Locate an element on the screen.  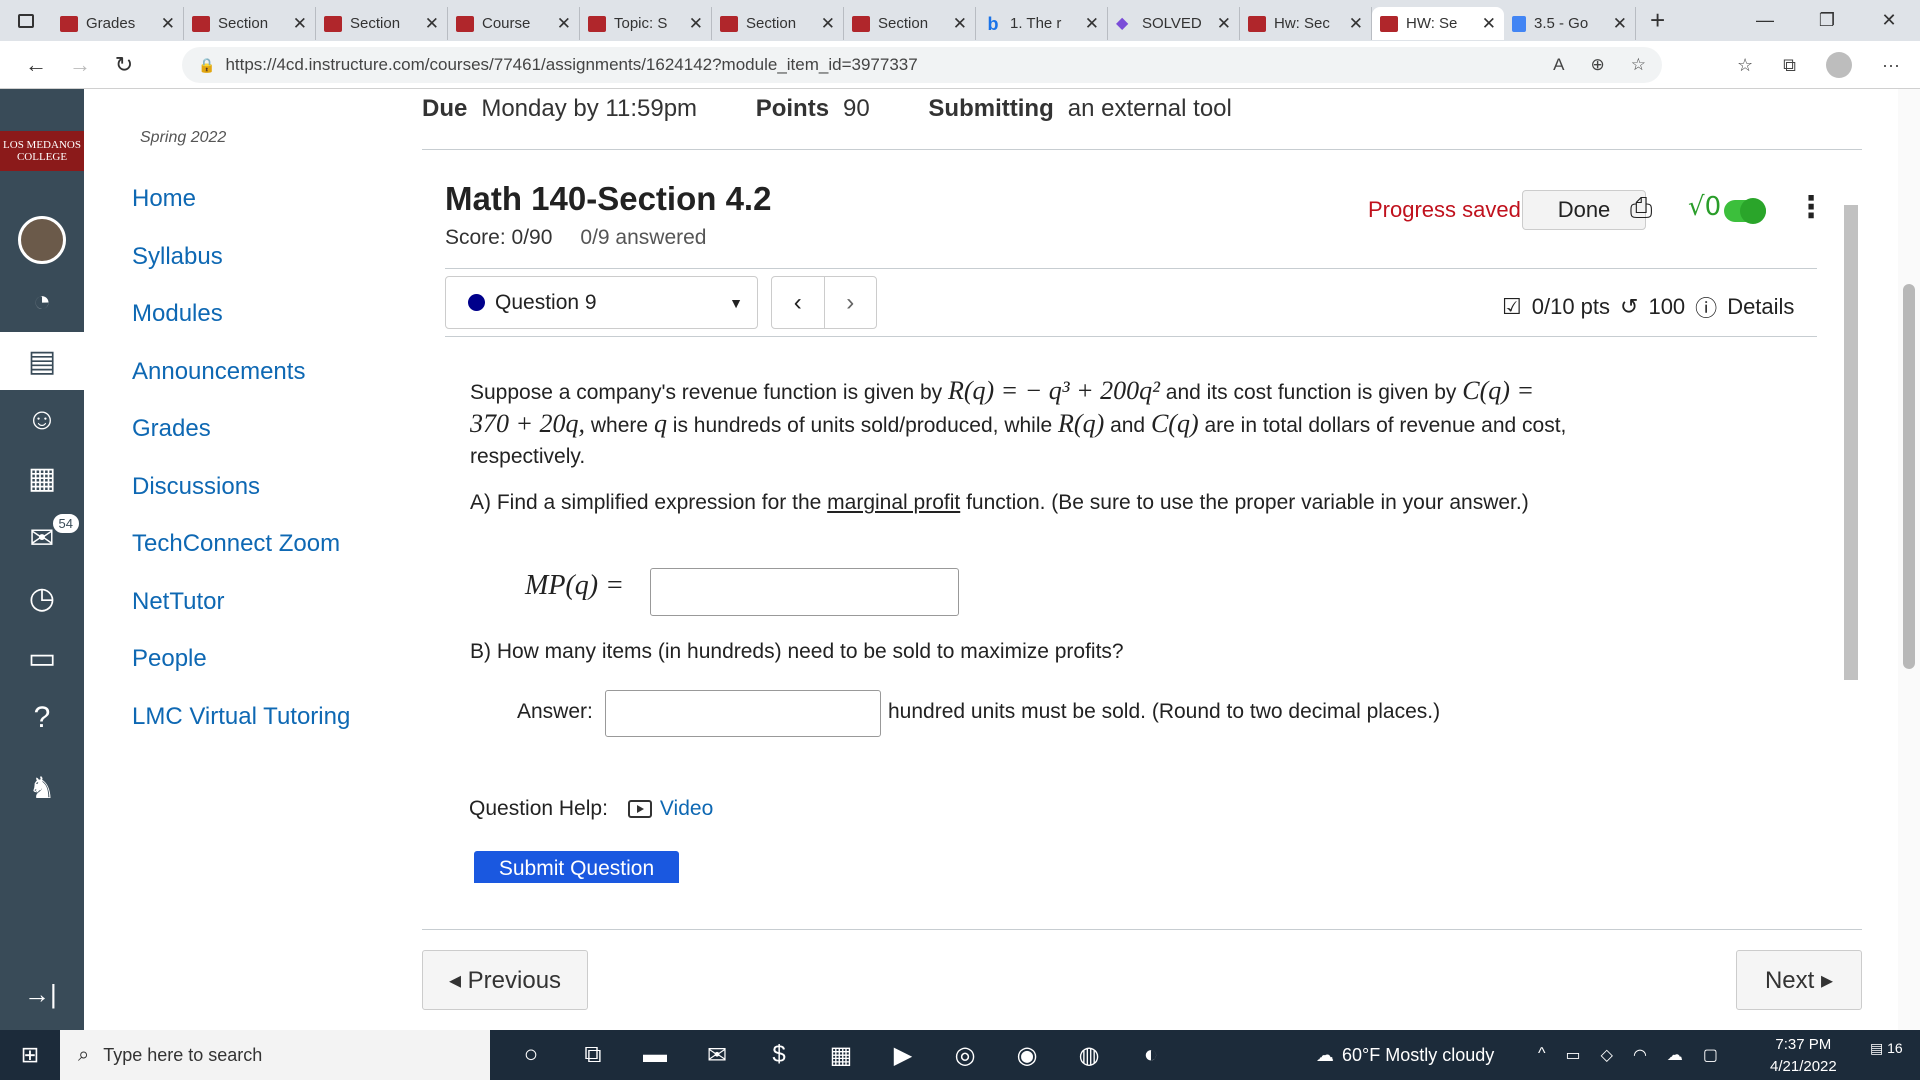
college-logo: LOS MEDANOS COLLEGE is located at coordinates (42, 151).